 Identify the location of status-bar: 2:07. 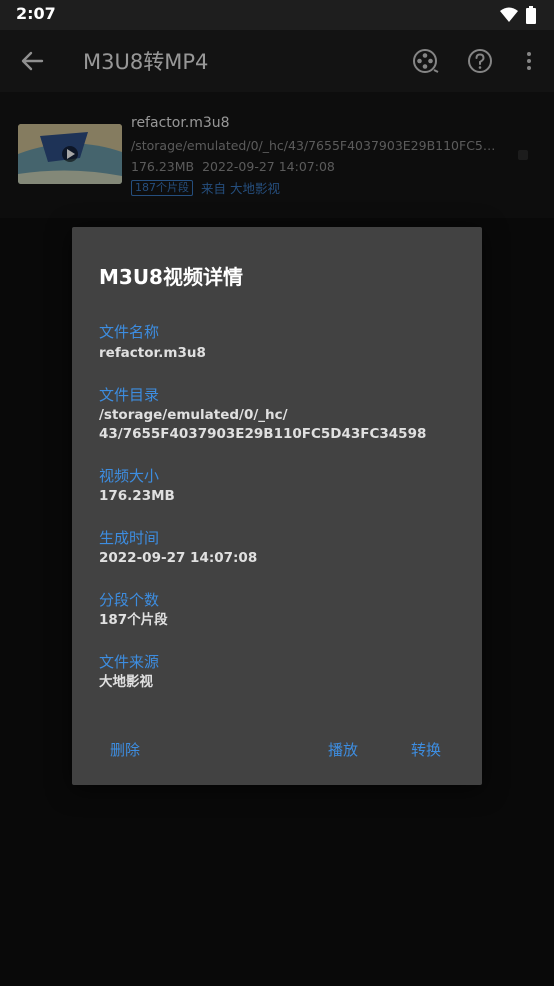
(277, 15).